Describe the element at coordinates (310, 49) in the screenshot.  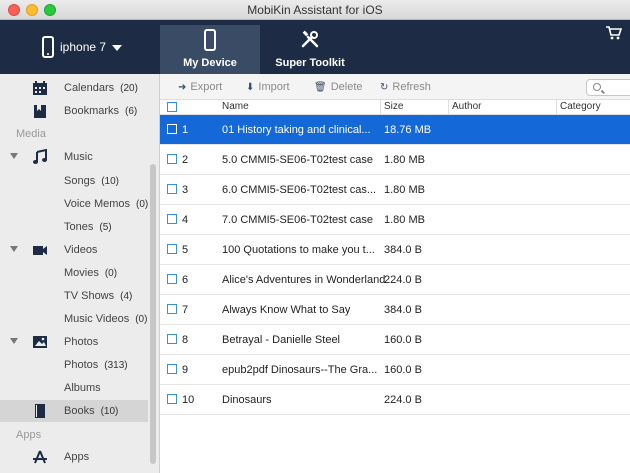
I see `tab-super-toolkit: Super Toolkit` at that location.